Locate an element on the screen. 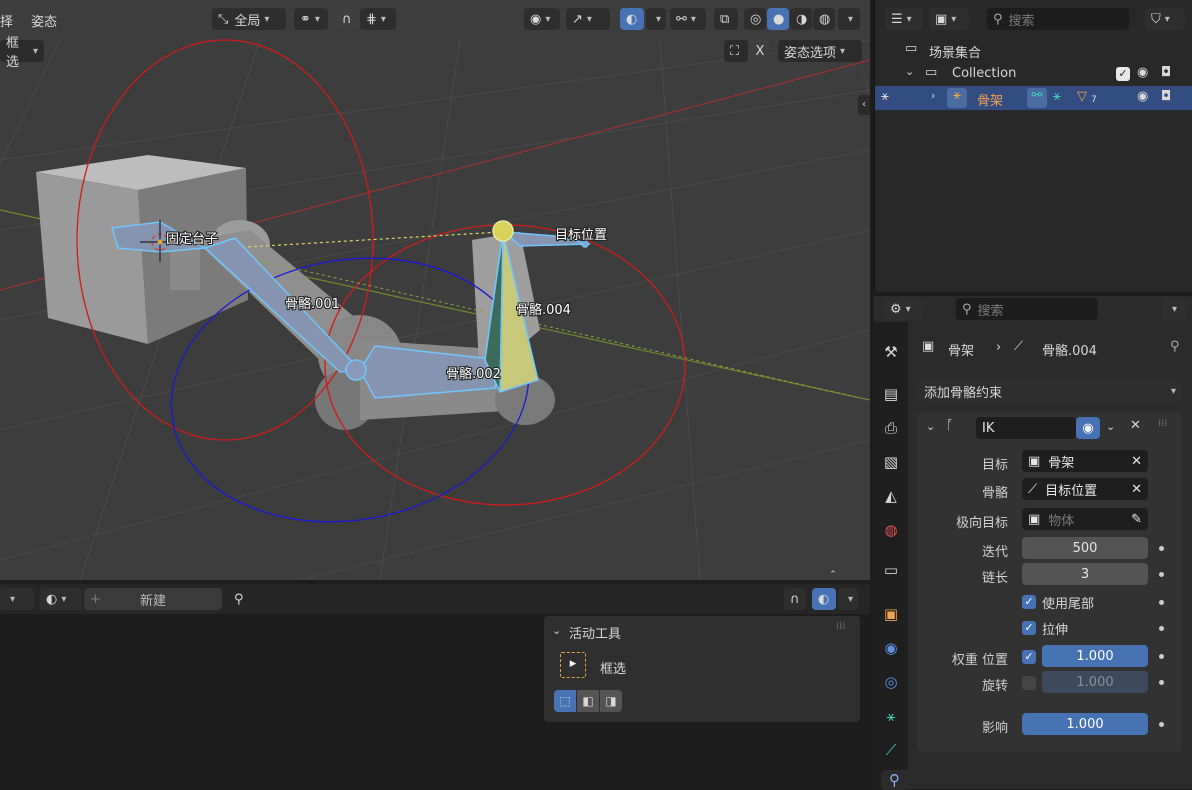 The width and height of the screenshot is (1192, 790). bone-label: 骨骼 is located at coordinates (994, 493).